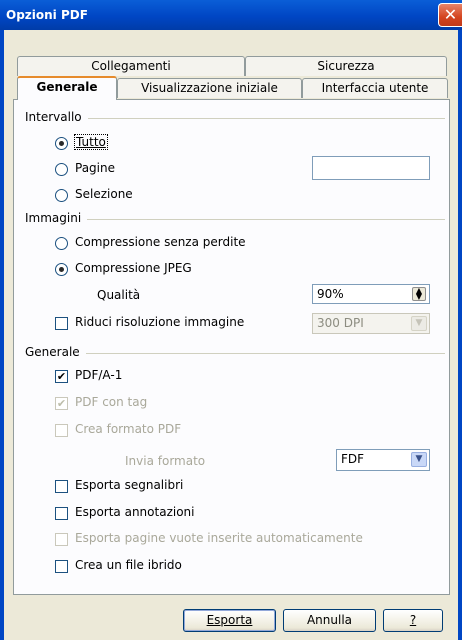 This screenshot has height=640, width=462. I want to click on tab-sicurezza: Sicurezza, so click(346, 66).